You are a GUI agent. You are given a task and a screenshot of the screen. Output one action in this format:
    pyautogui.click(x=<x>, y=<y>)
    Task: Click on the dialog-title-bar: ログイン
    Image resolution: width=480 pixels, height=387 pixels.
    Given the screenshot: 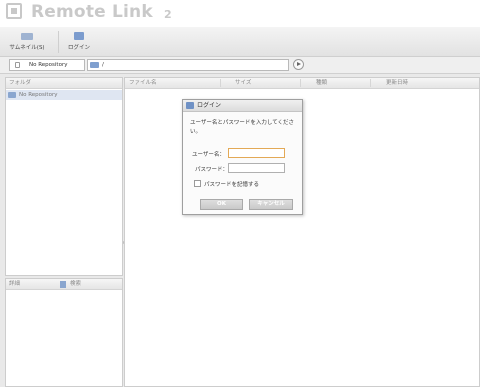 What is the action you would take?
    pyautogui.click(x=242, y=106)
    